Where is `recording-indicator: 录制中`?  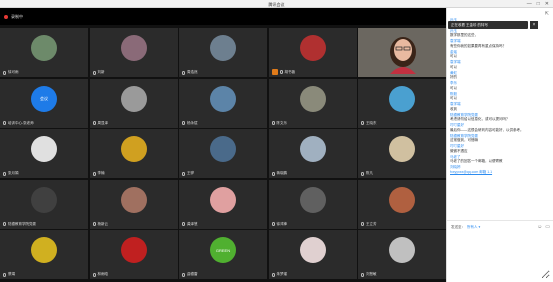 recording-indicator: 录制中 is located at coordinates (13, 17).